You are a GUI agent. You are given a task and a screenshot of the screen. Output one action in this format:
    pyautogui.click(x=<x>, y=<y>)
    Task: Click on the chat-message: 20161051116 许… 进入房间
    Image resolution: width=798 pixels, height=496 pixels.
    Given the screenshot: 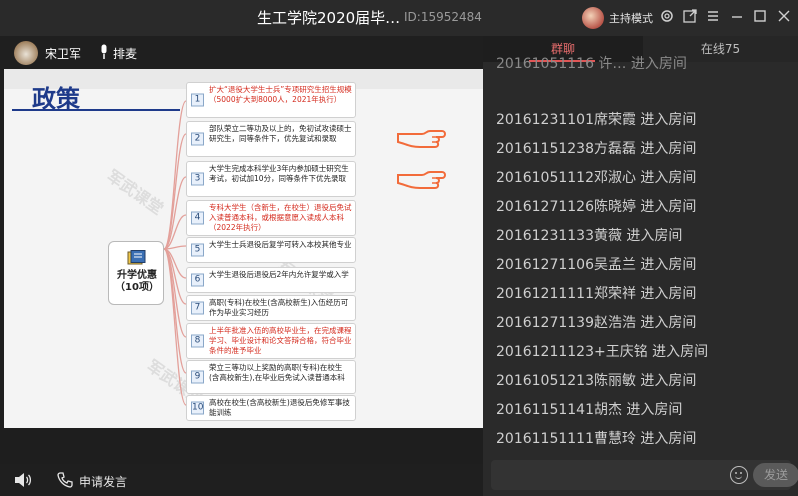 What is the action you would take?
    pyautogui.click(x=591, y=64)
    